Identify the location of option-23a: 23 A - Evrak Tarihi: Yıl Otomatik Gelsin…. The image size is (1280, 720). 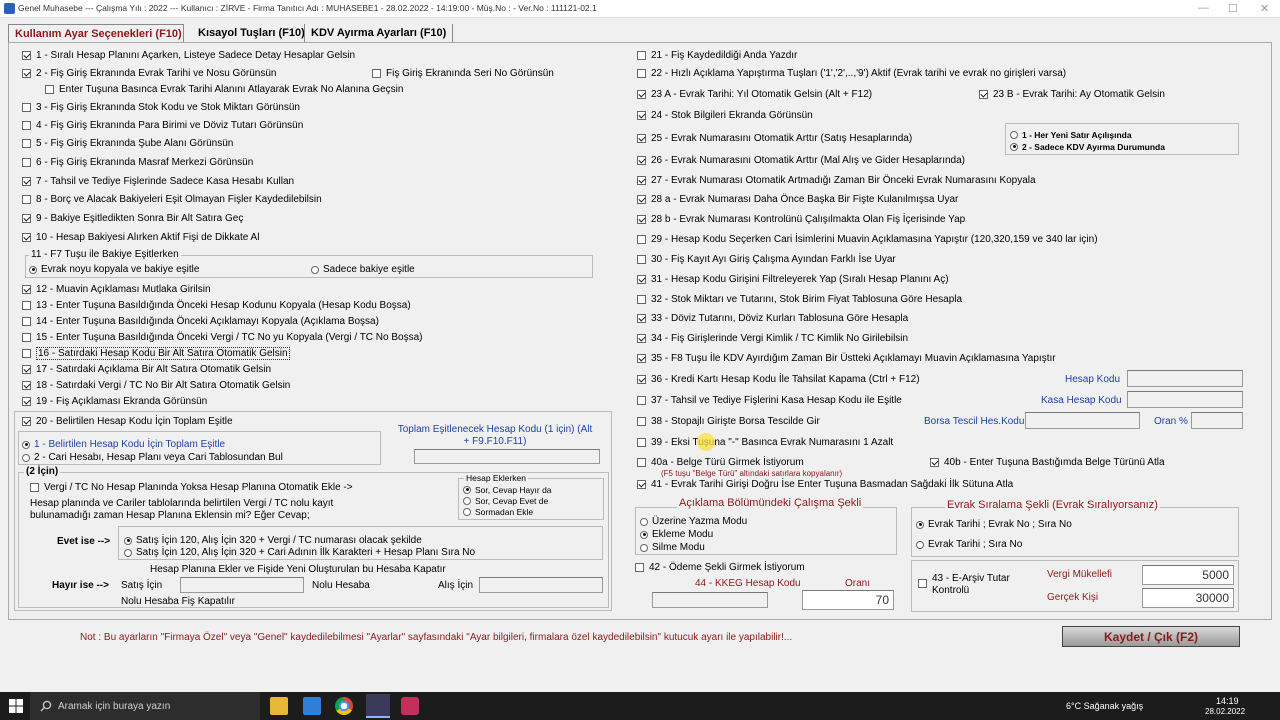
(754, 94).